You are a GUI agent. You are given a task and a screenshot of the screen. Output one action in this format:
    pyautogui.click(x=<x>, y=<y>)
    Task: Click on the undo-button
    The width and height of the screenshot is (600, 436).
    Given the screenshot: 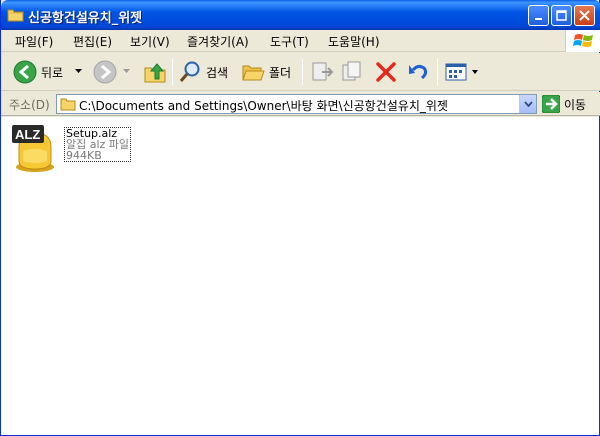 What is the action you would take?
    pyautogui.click(x=418, y=72)
    